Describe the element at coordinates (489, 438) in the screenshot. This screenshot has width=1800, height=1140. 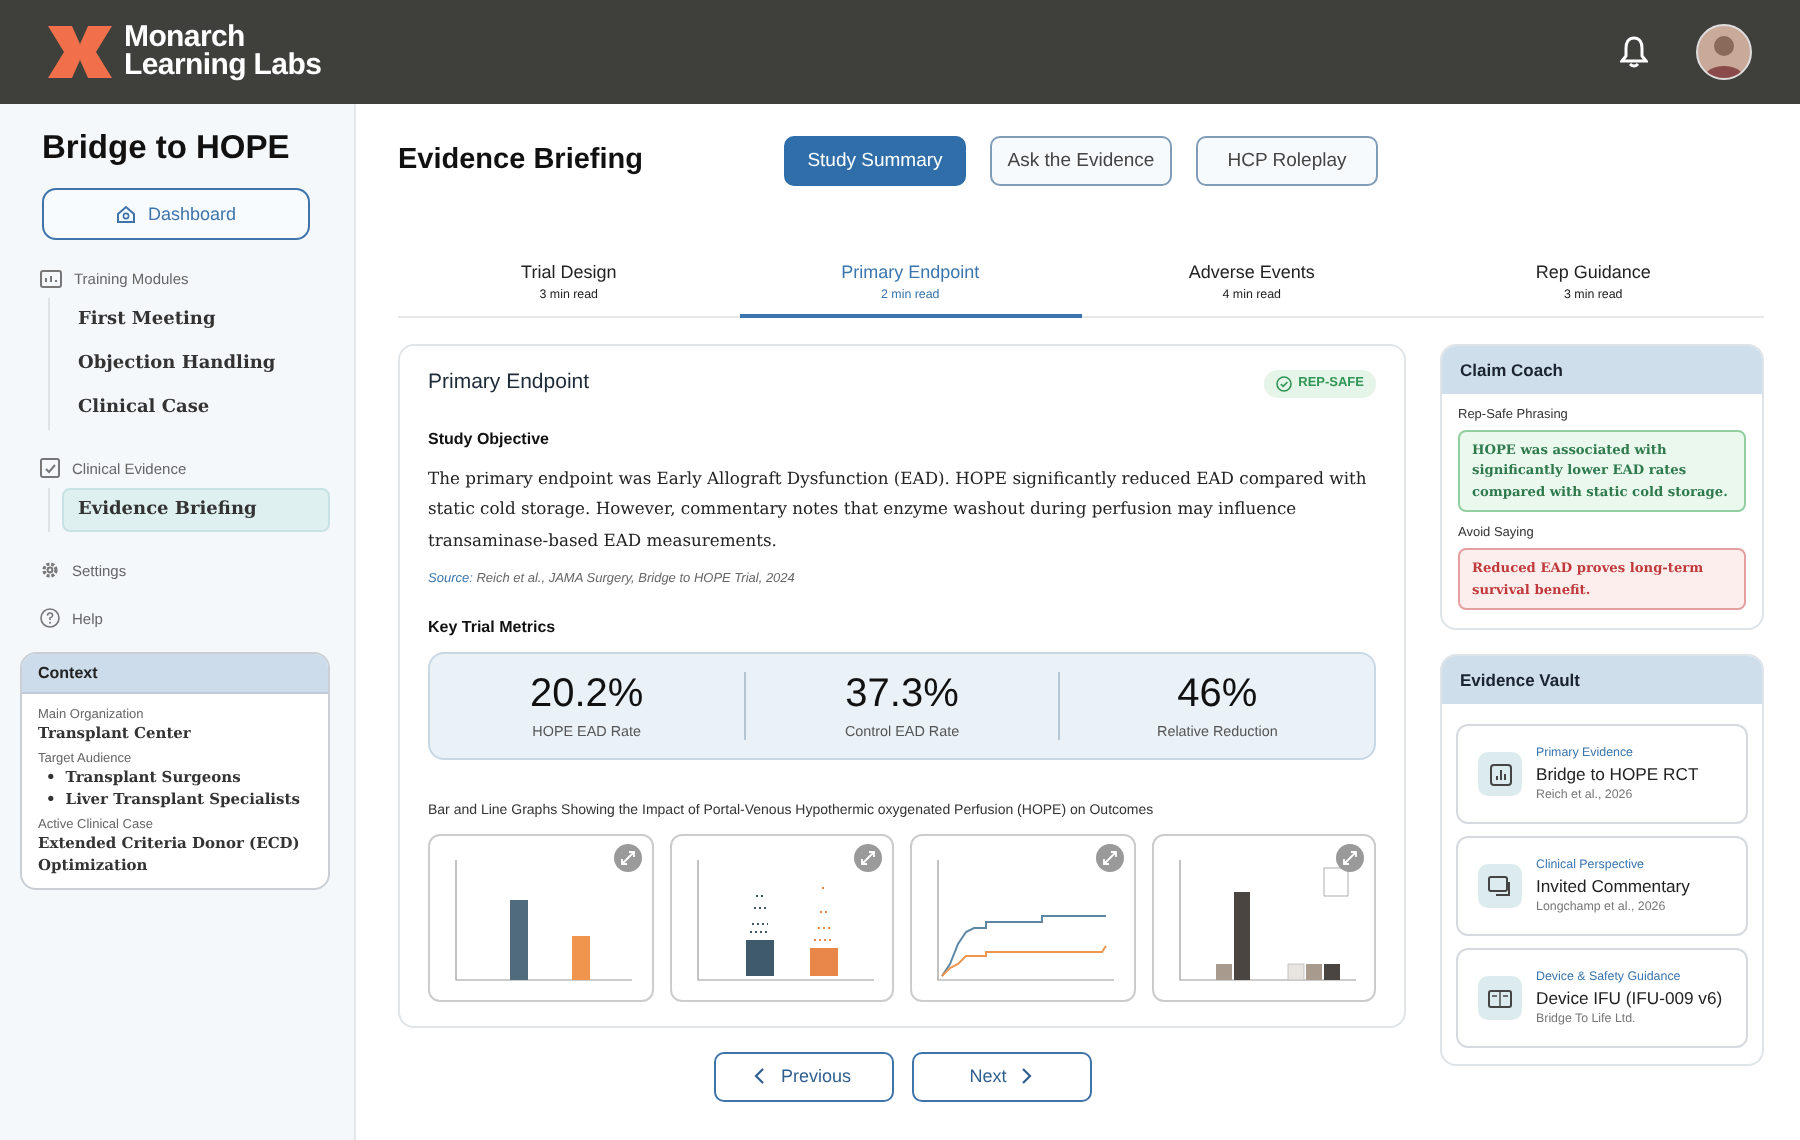
I see `section-heading: Study Objective` at that location.